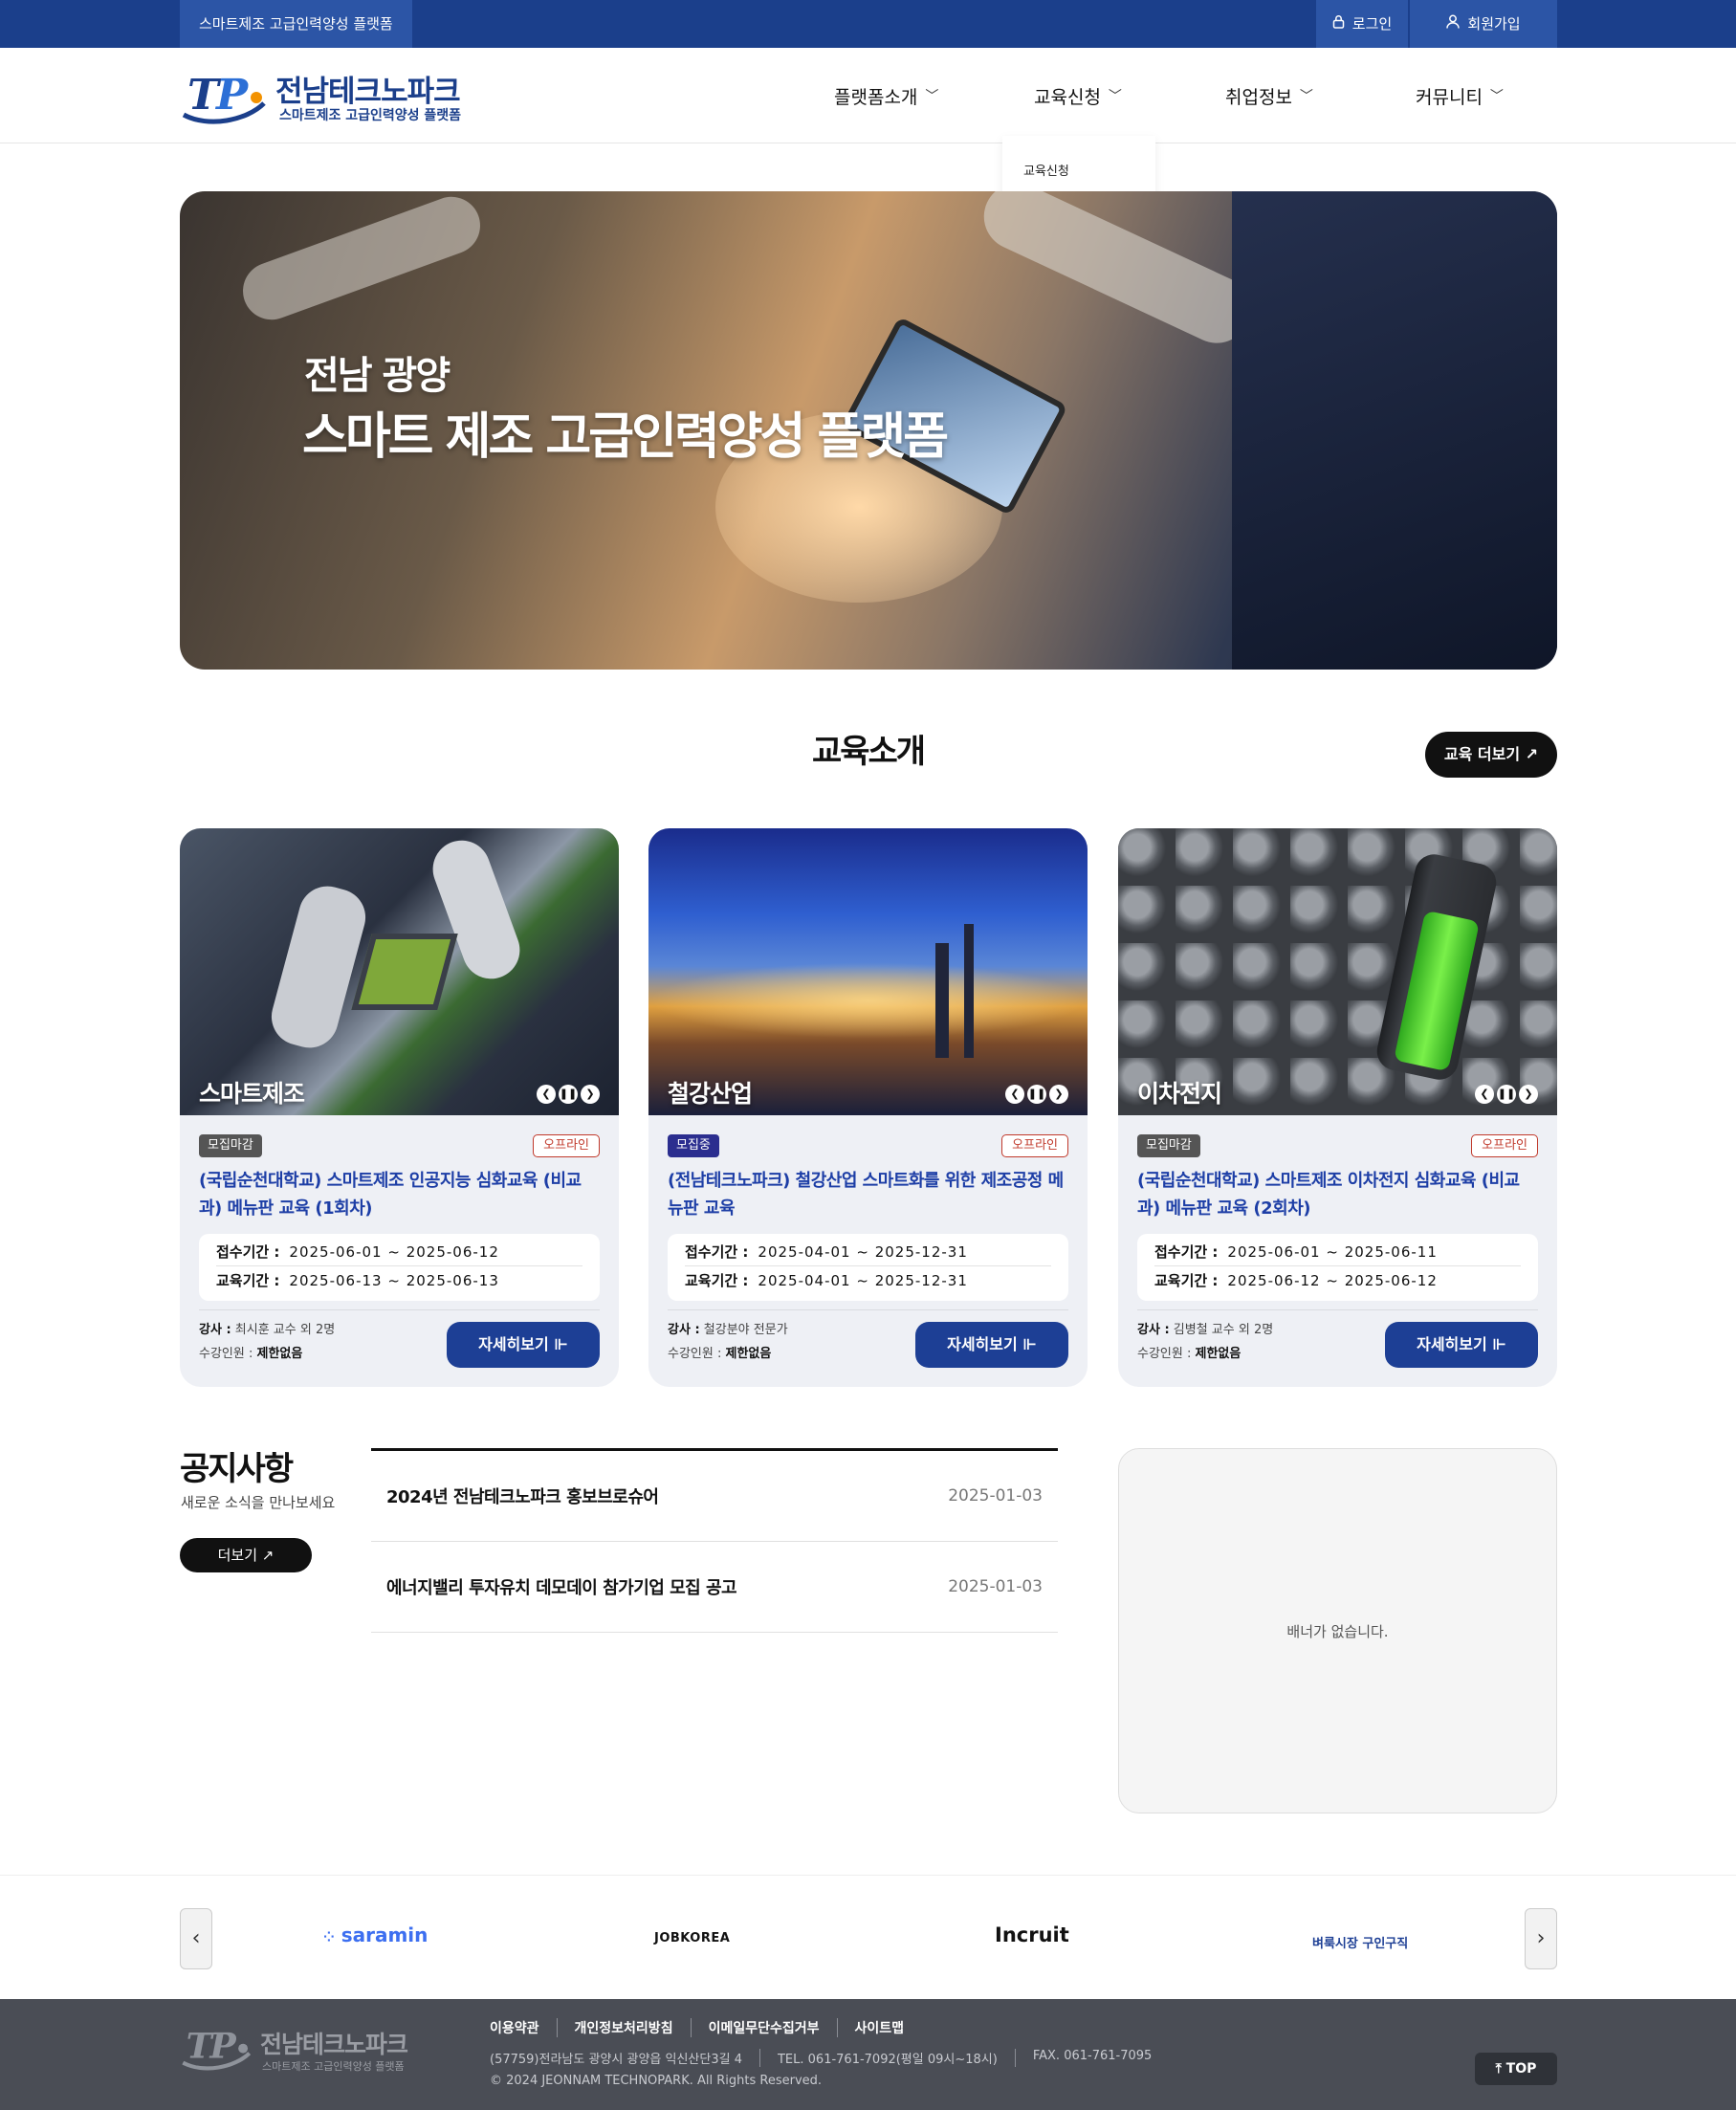 The height and width of the screenshot is (2110, 1736). What do you see at coordinates (1186, 1252) in the screenshot?
I see `reg-label: 접수기간 :` at bounding box center [1186, 1252].